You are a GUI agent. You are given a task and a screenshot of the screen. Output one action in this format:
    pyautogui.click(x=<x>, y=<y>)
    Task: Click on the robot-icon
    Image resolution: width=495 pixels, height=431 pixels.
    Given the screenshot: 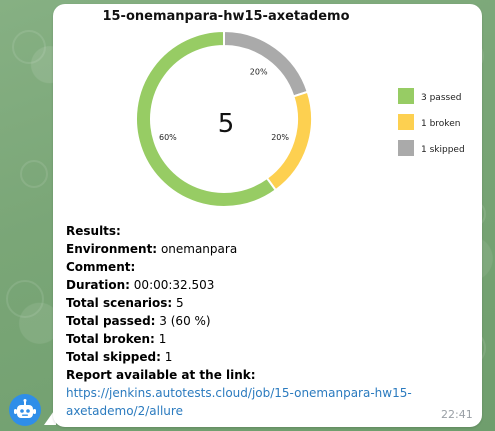 What is the action you would take?
    pyautogui.click(x=25, y=408)
    